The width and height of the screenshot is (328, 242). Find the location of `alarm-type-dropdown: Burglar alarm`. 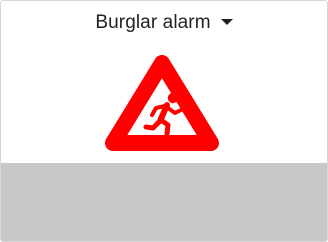

alarm-type-dropdown: Burglar alarm is located at coordinates (164, 23).